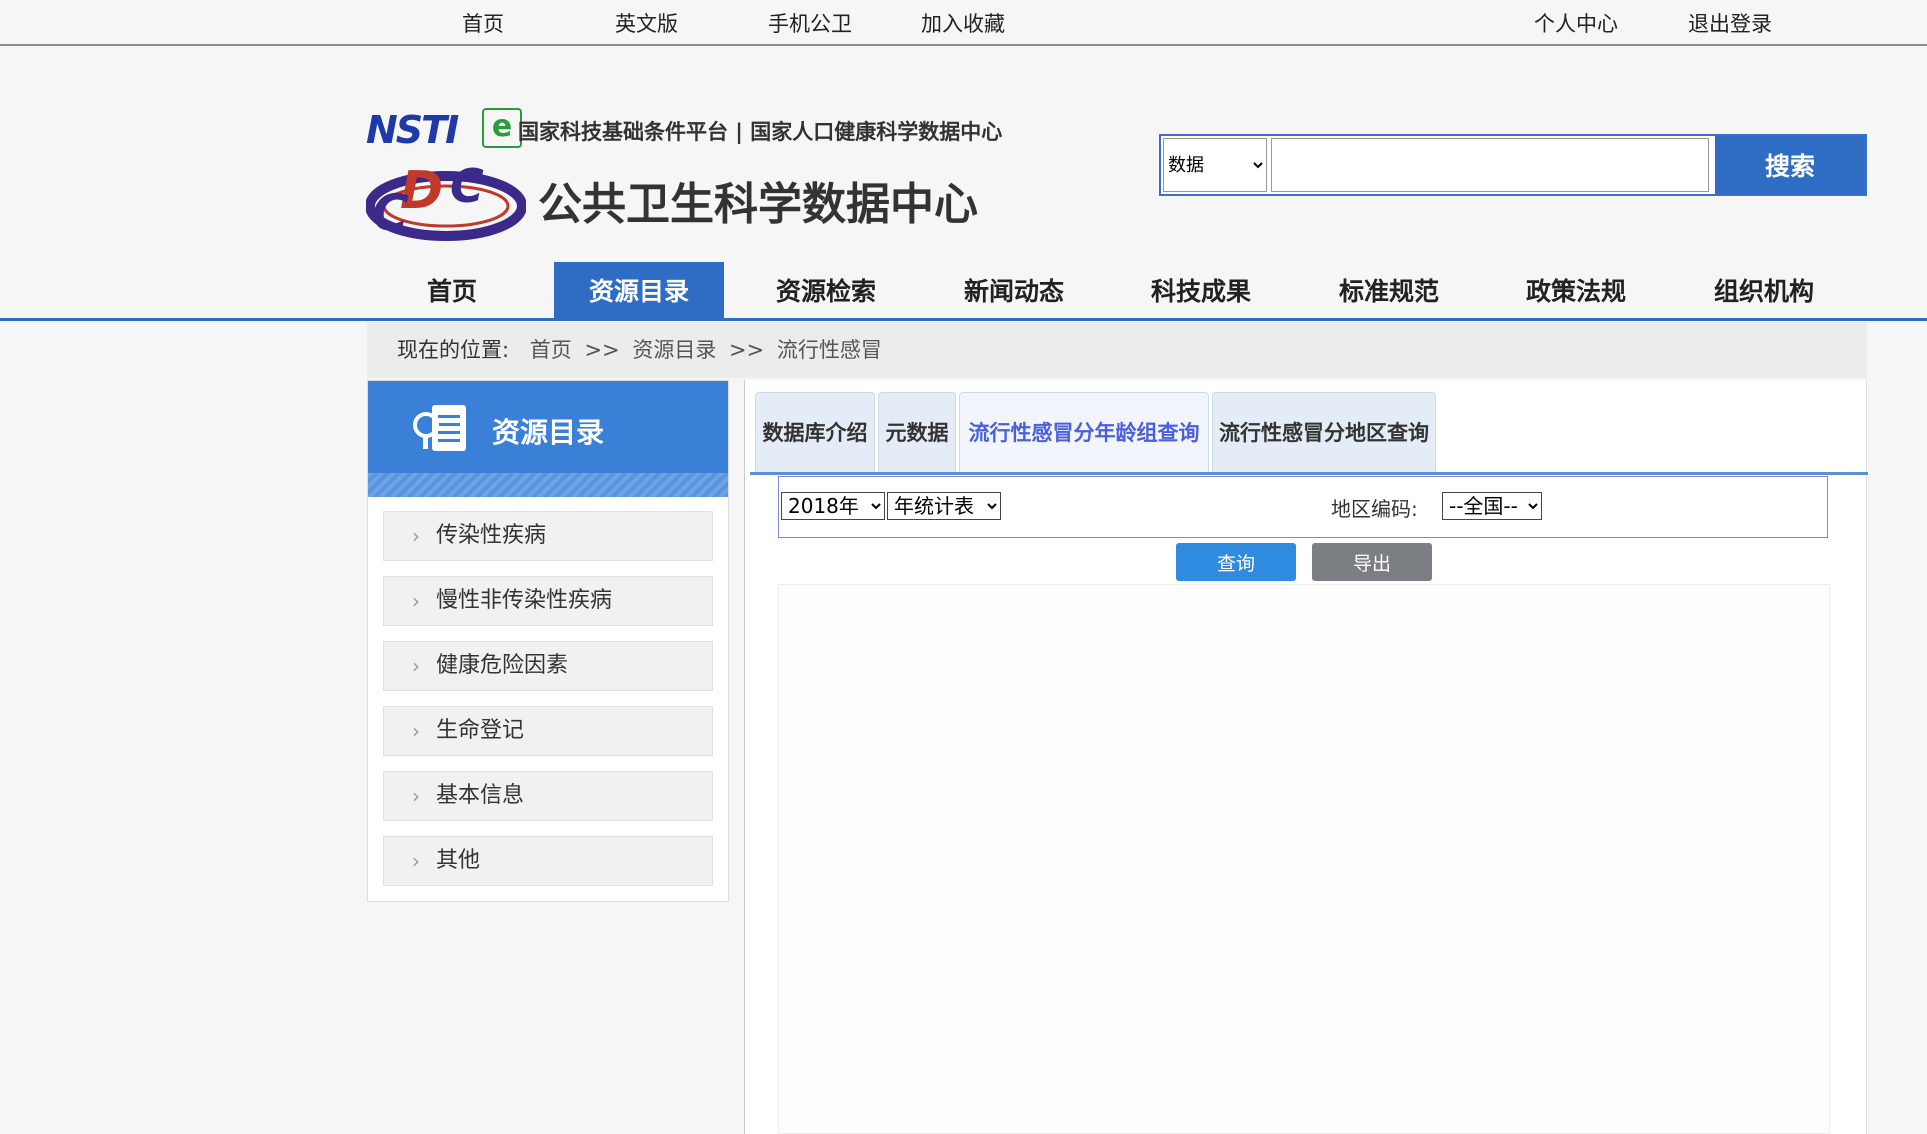  I want to click on tab-database-intro: 数据库介绍, so click(815, 432).